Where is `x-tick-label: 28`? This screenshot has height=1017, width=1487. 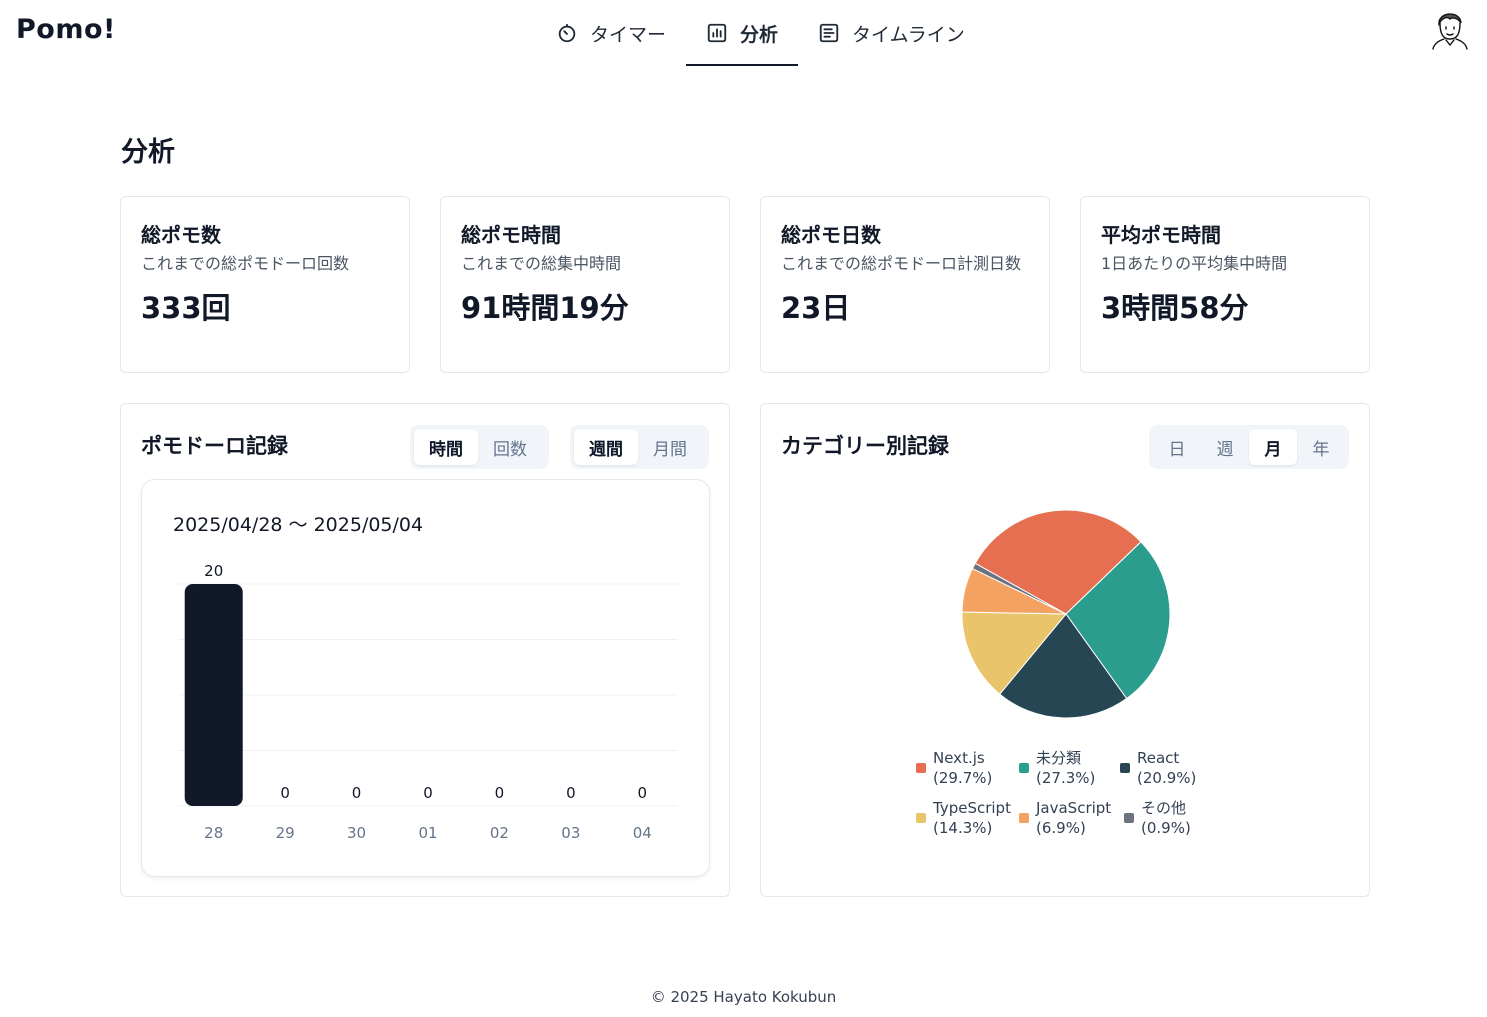
x-tick-label: 28 is located at coordinates (213, 833).